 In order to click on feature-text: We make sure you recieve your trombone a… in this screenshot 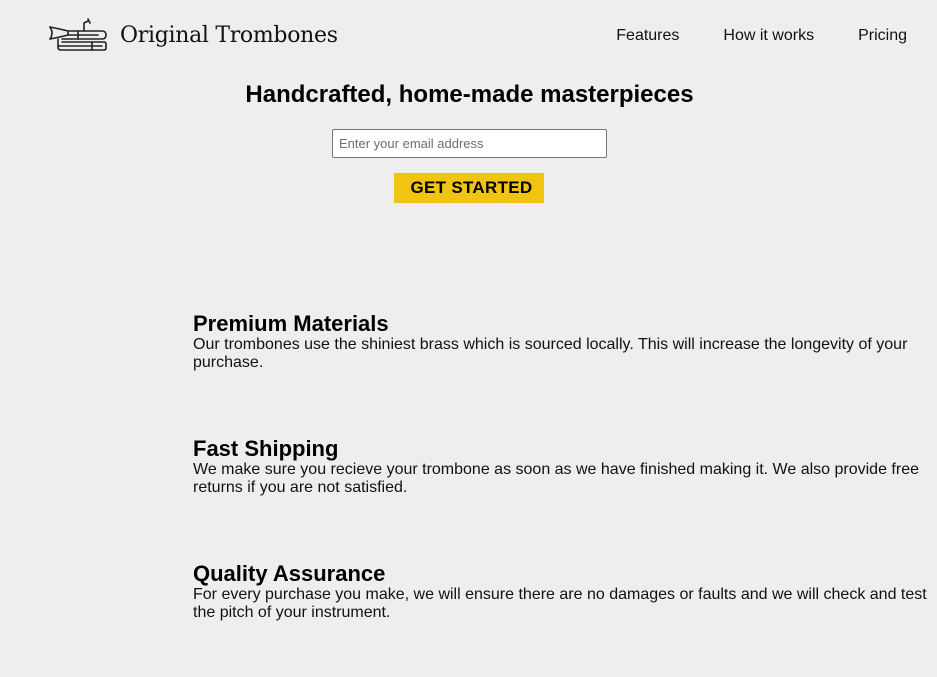, I will do `click(556, 478)`.